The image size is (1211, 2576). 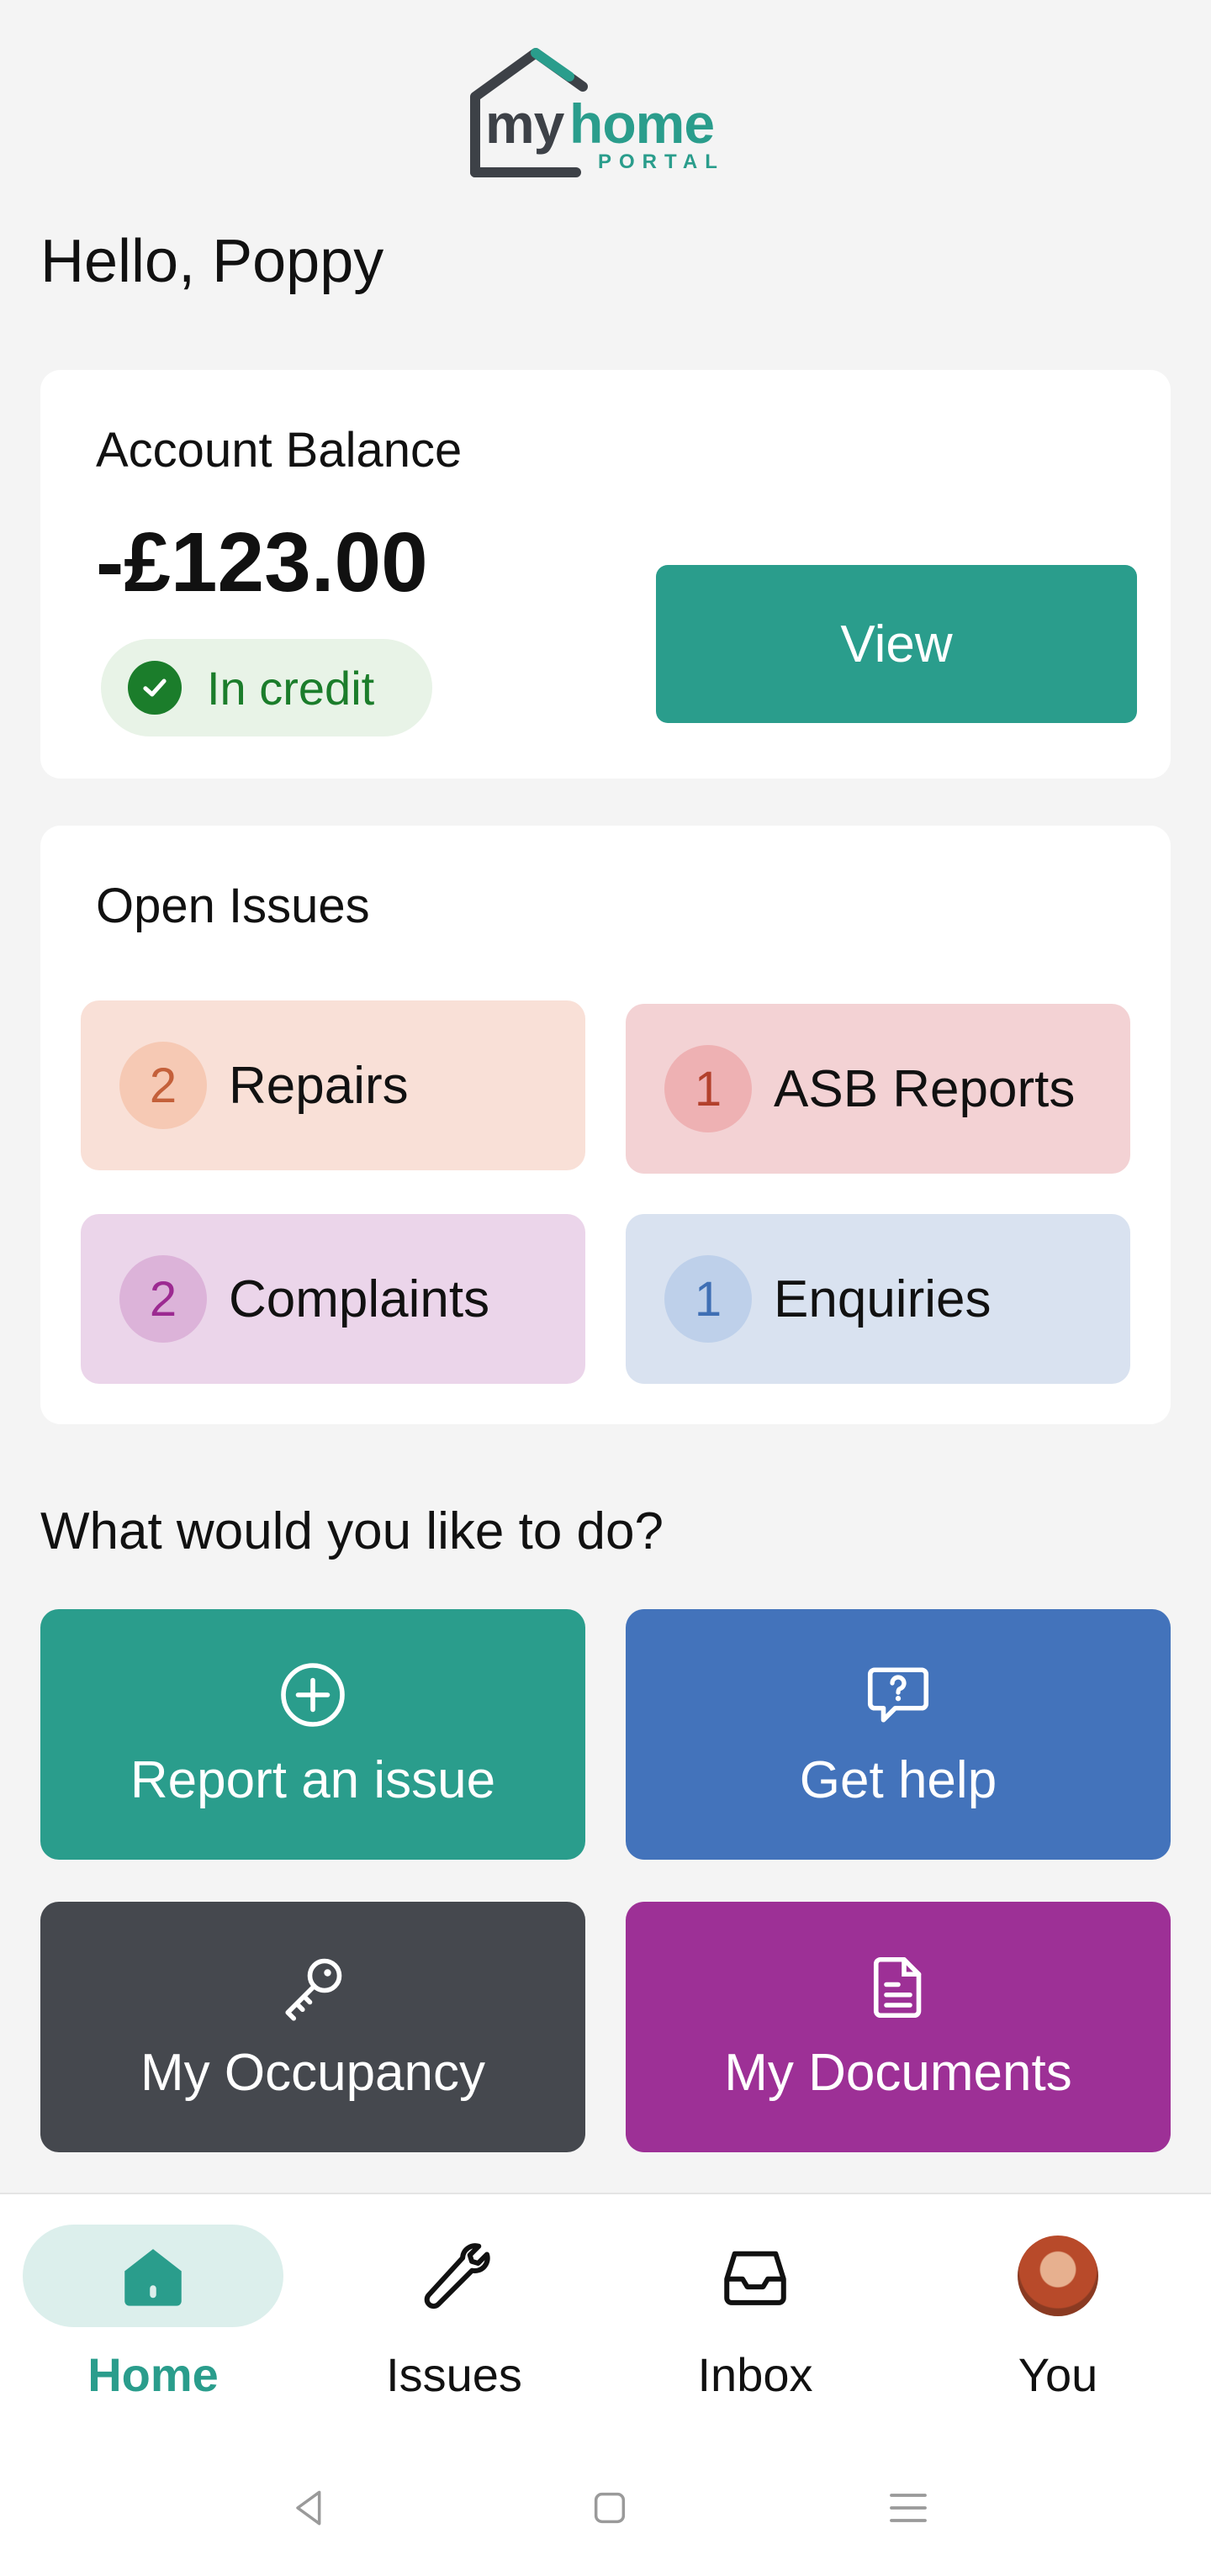 What do you see at coordinates (755, 2374) in the screenshot?
I see `nav-label: Inbox` at bounding box center [755, 2374].